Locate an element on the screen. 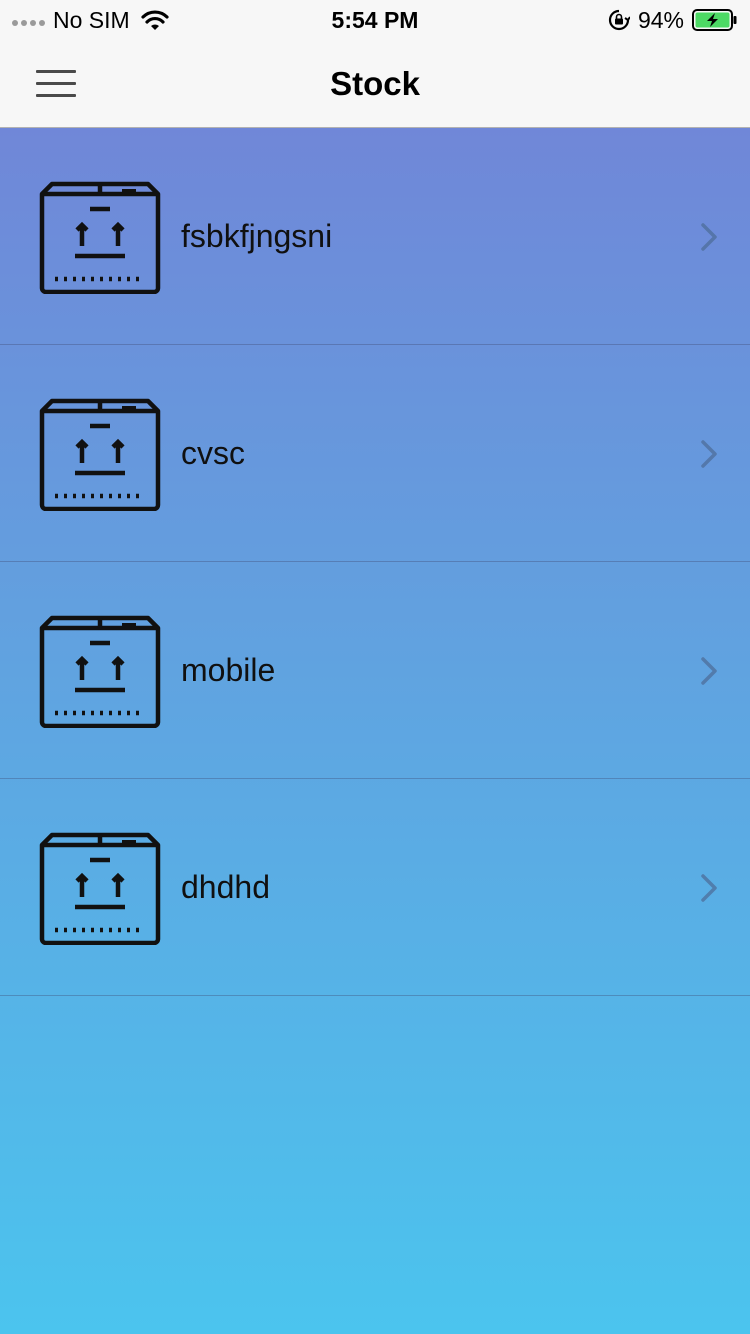  status-bar: No SIM 5:54 PM 94% is located at coordinates (375, 20).